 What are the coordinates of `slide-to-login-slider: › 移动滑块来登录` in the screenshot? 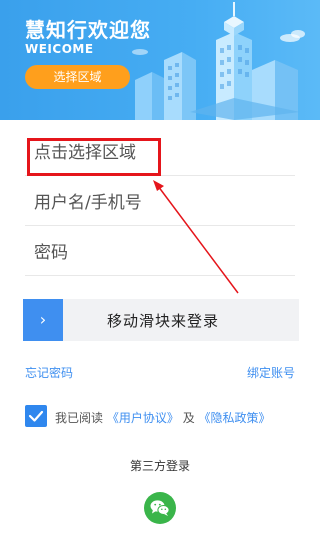 It's located at (161, 320).